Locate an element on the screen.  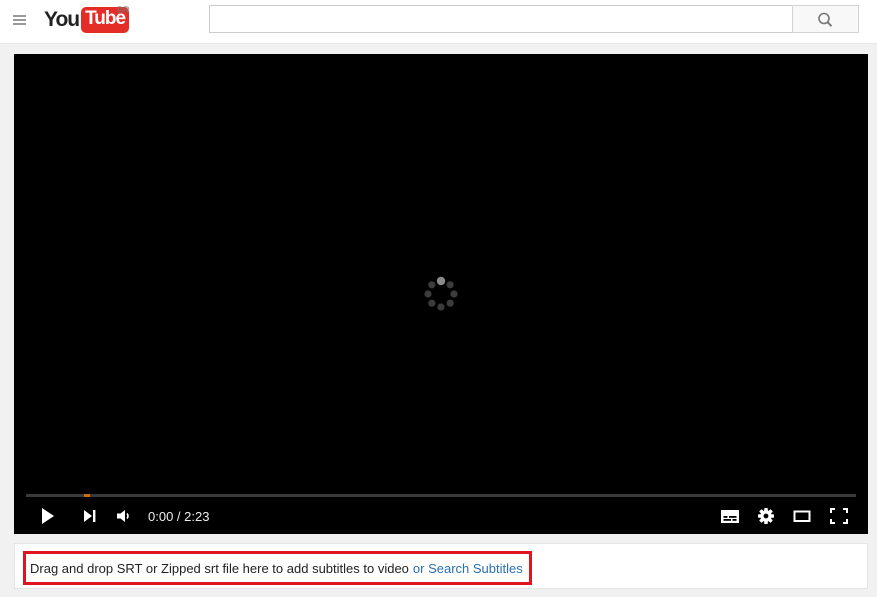
progress-played is located at coordinates (87, 495).